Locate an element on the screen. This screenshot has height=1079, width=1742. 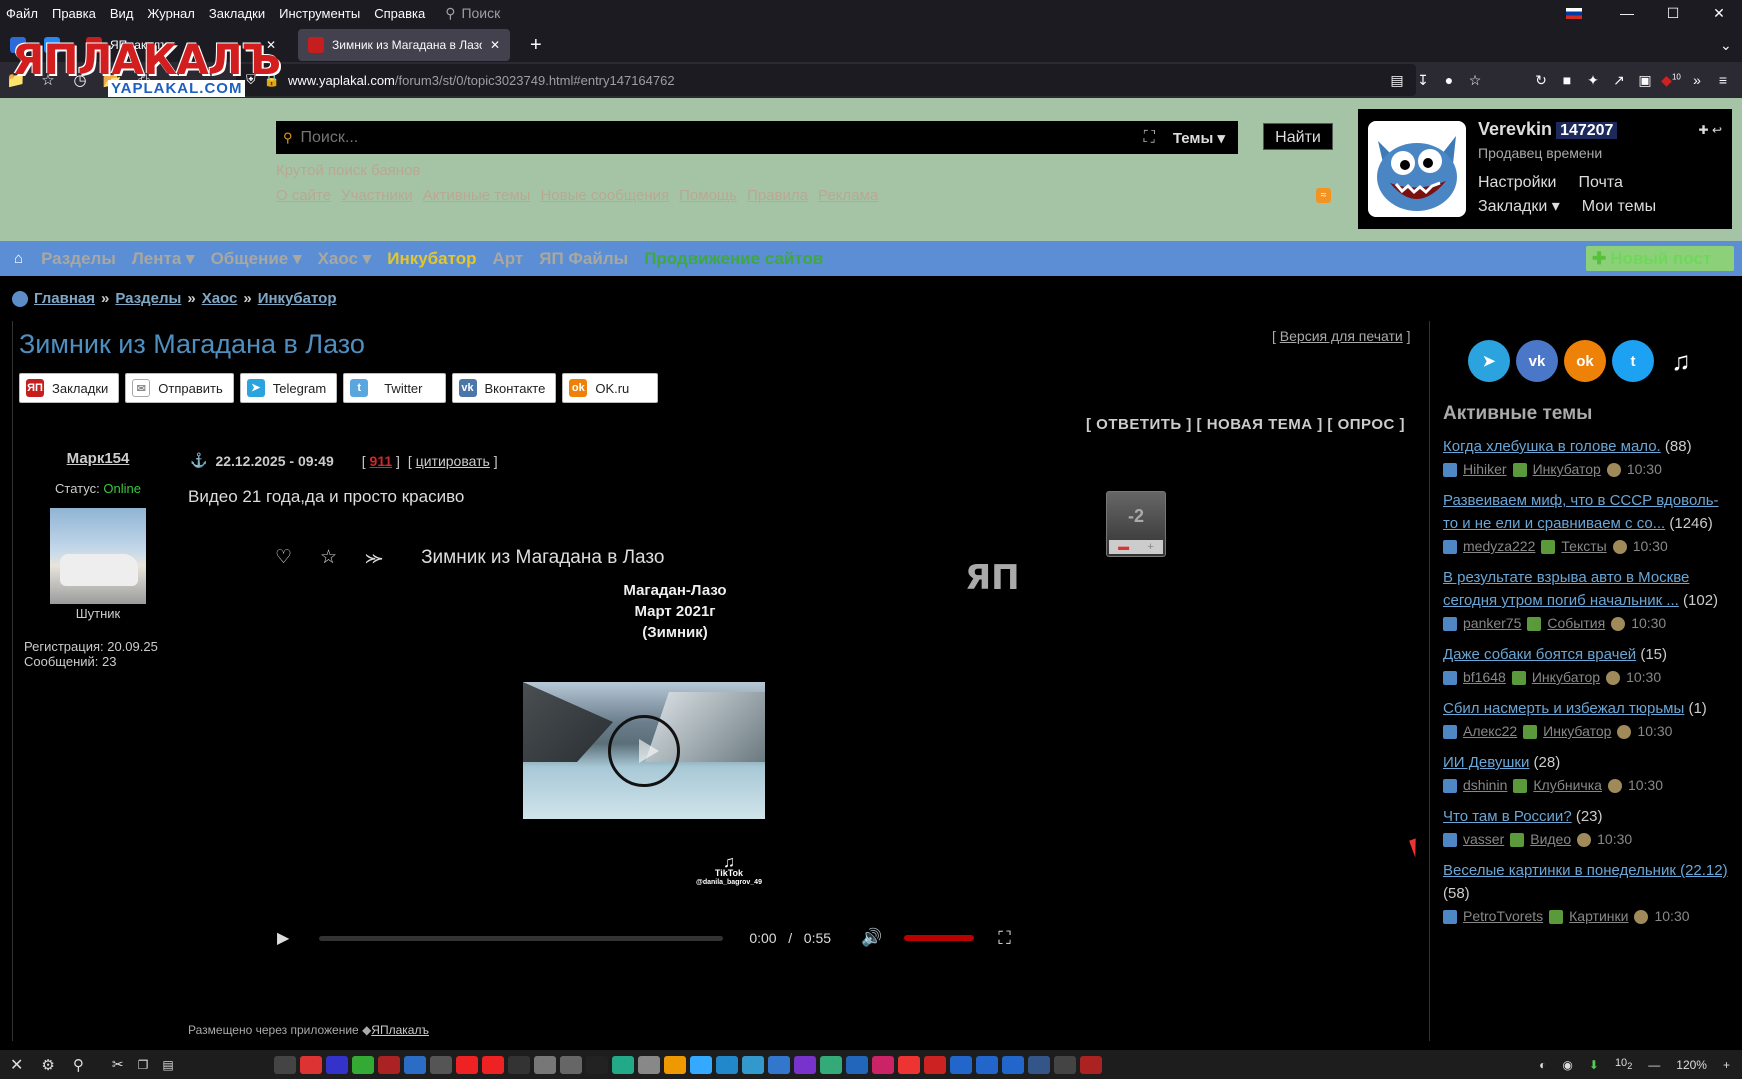
topic-user: bf1648 is located at coordinates (1484, 677).